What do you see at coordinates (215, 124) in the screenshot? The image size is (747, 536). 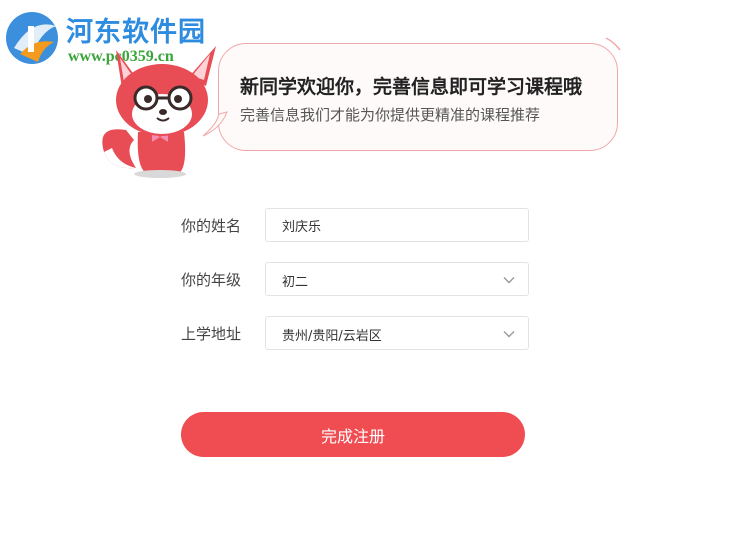 I see `bubble-tail-icon` at bounding box center [215, 124].